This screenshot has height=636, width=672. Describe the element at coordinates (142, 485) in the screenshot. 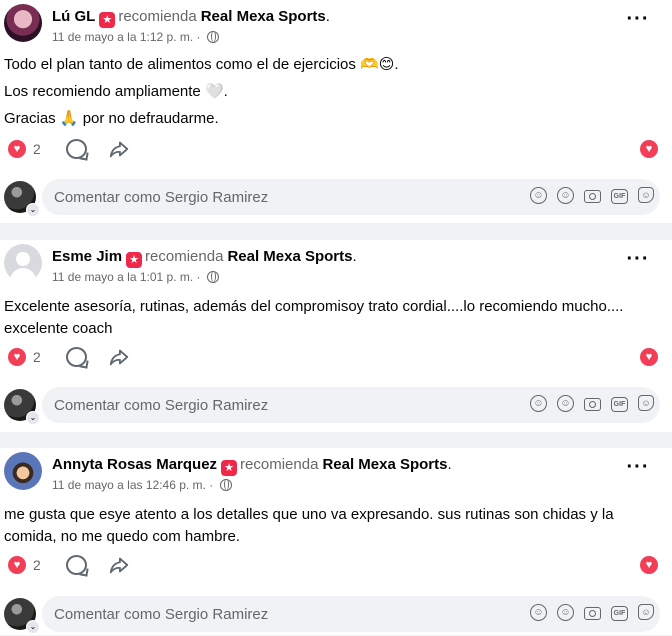

I see `post-timestamp: 11 de mayo a las 12:46 p. m. ·` at that location.